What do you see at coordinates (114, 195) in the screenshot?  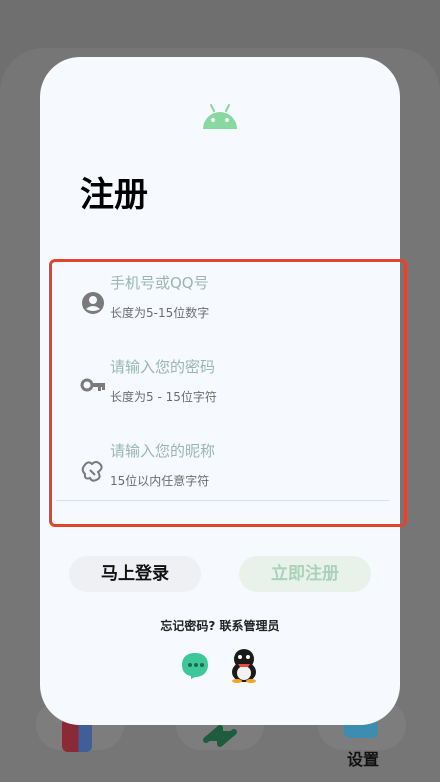 I see `page-title: 注册` at bounding box center [114, 195].